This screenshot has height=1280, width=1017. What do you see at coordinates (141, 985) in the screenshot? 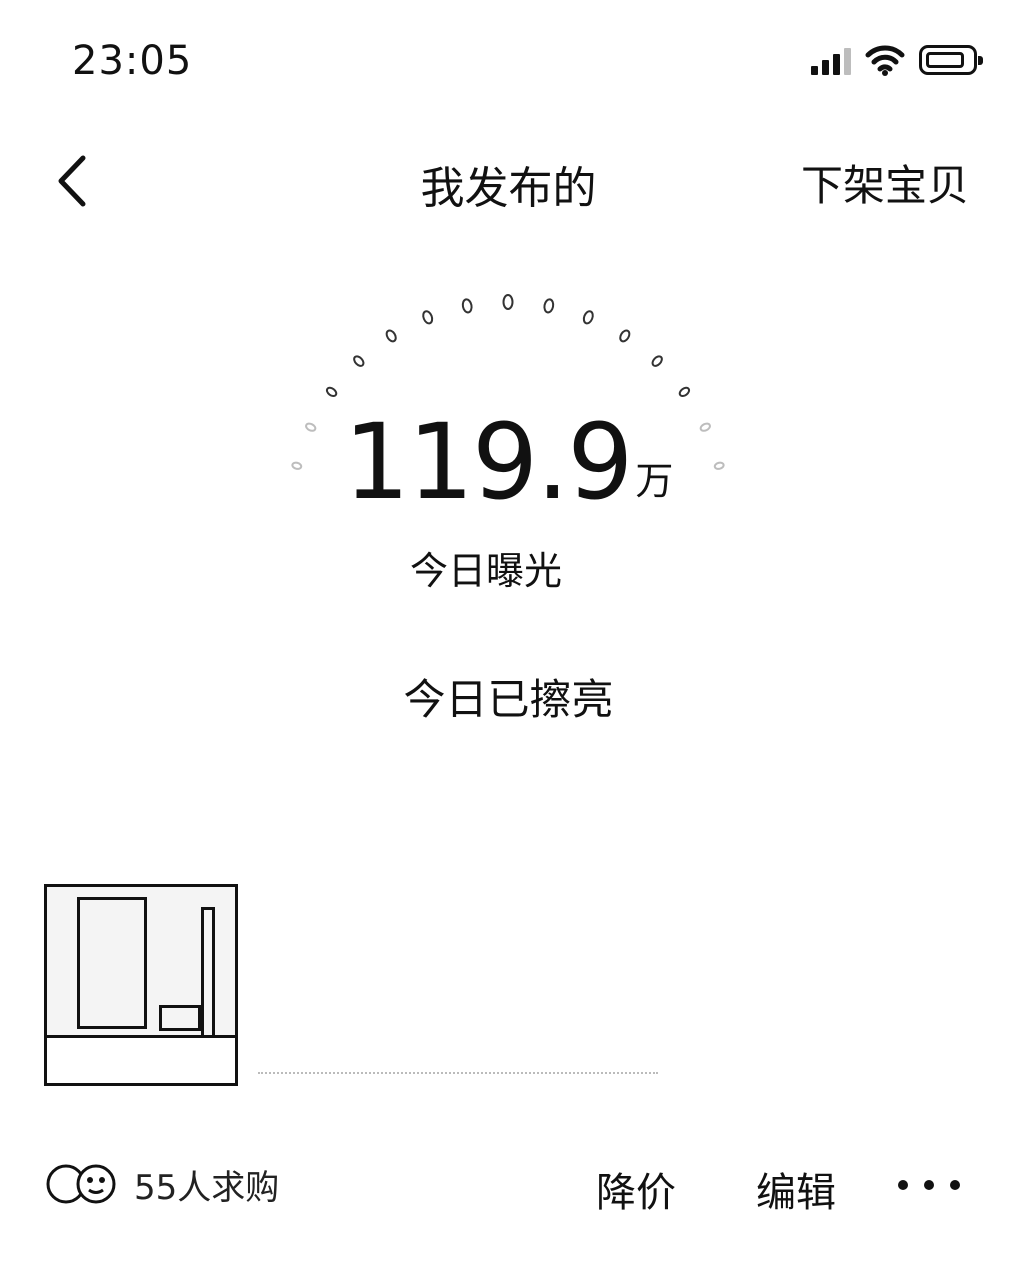
I see `item-thumbnail` at bounding box center [141, 985].